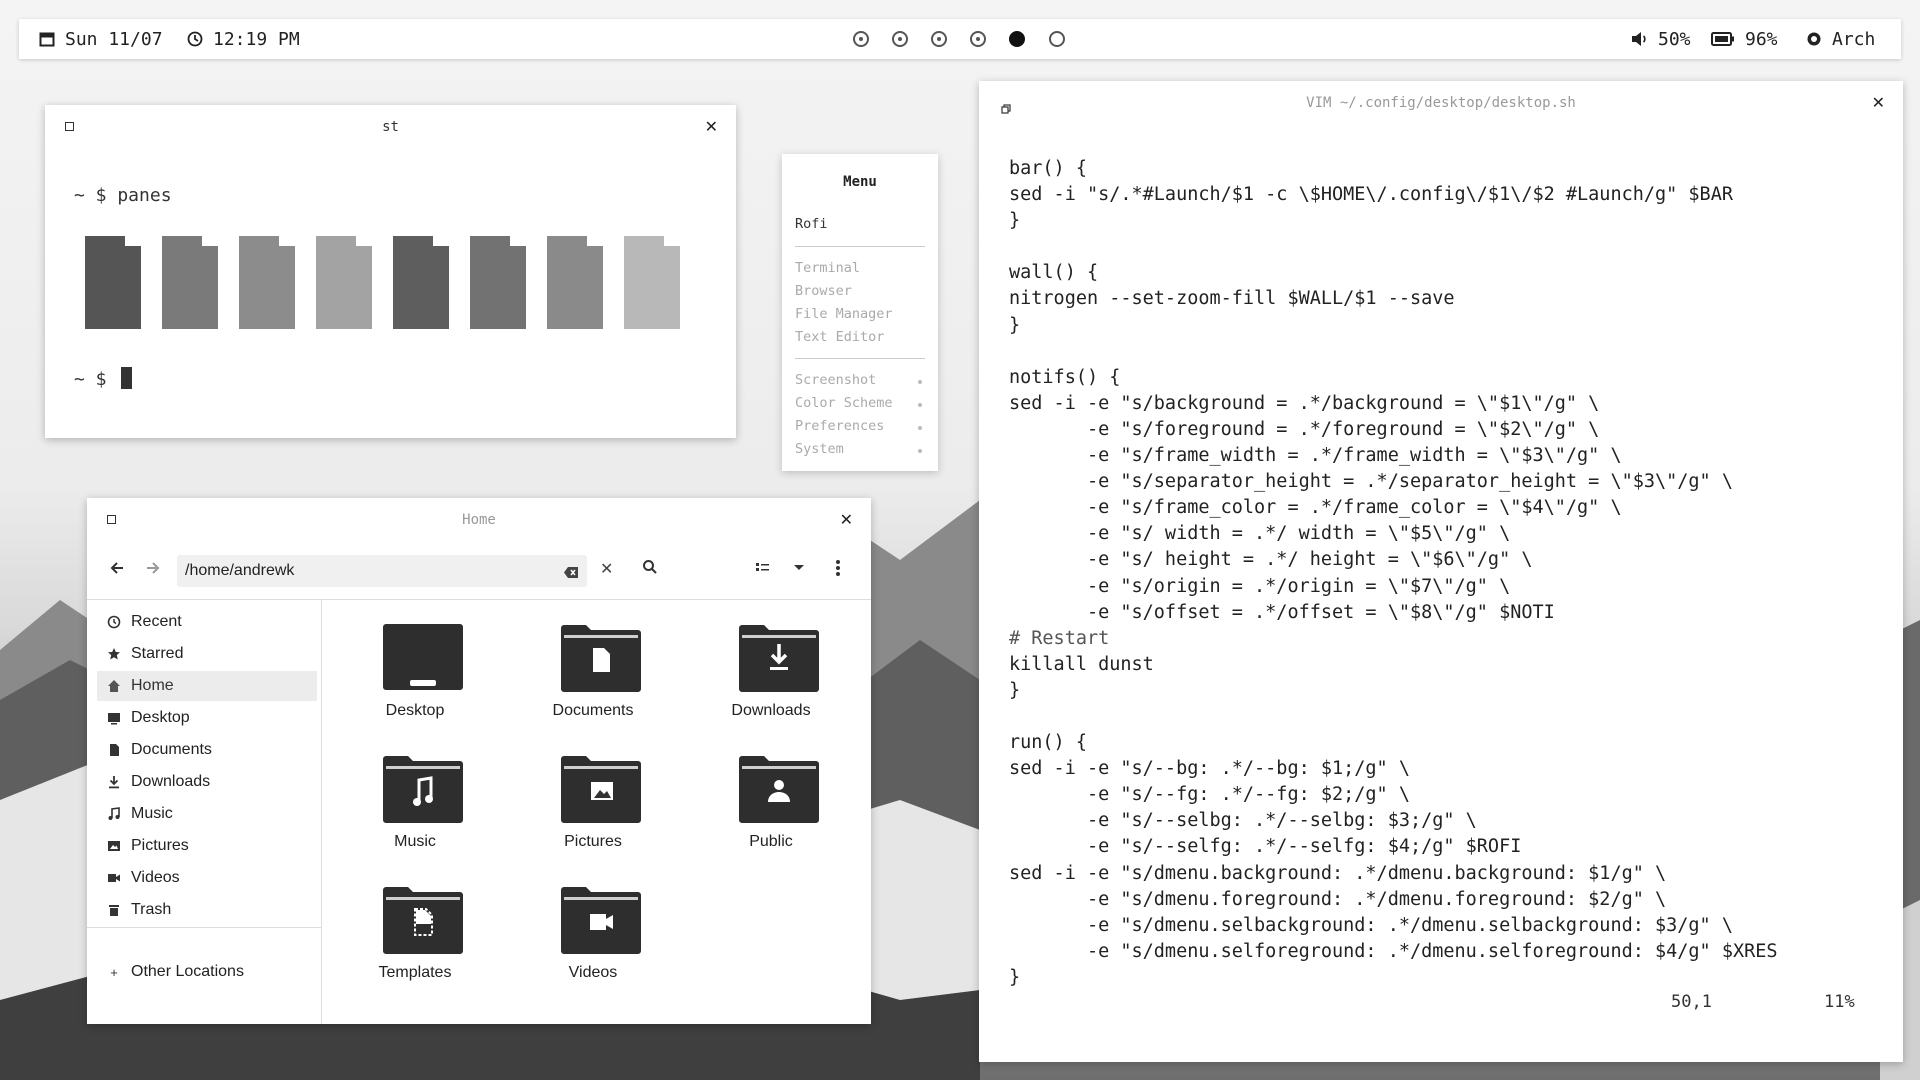 The height and width of the screenshot is (1080, 1920). I want to click on folder-label: Pictures, so click(593, 841).